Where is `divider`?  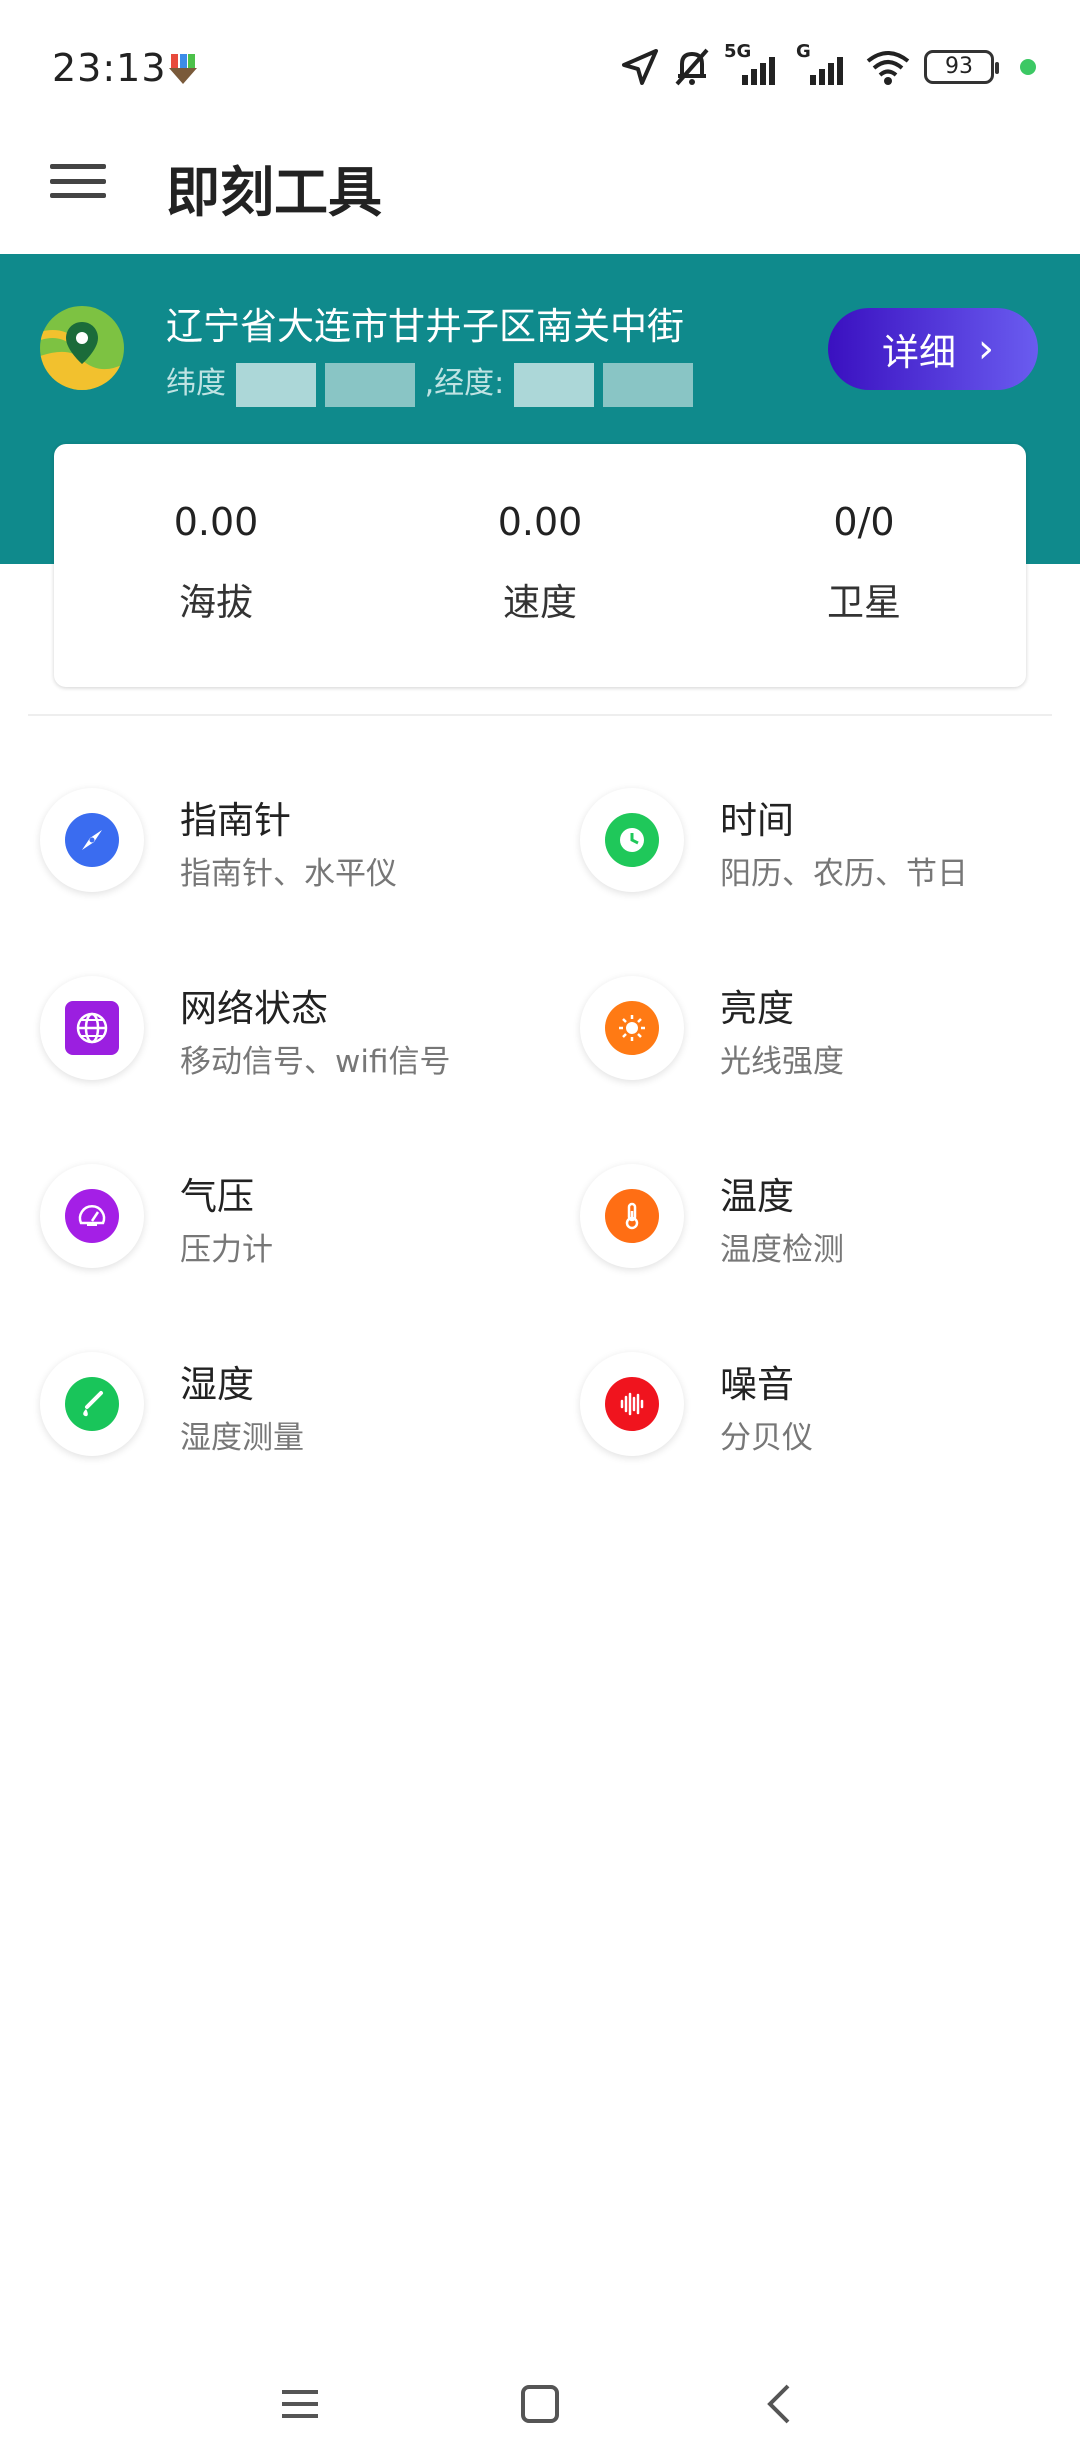 divider is located at coordinates (540, 715).